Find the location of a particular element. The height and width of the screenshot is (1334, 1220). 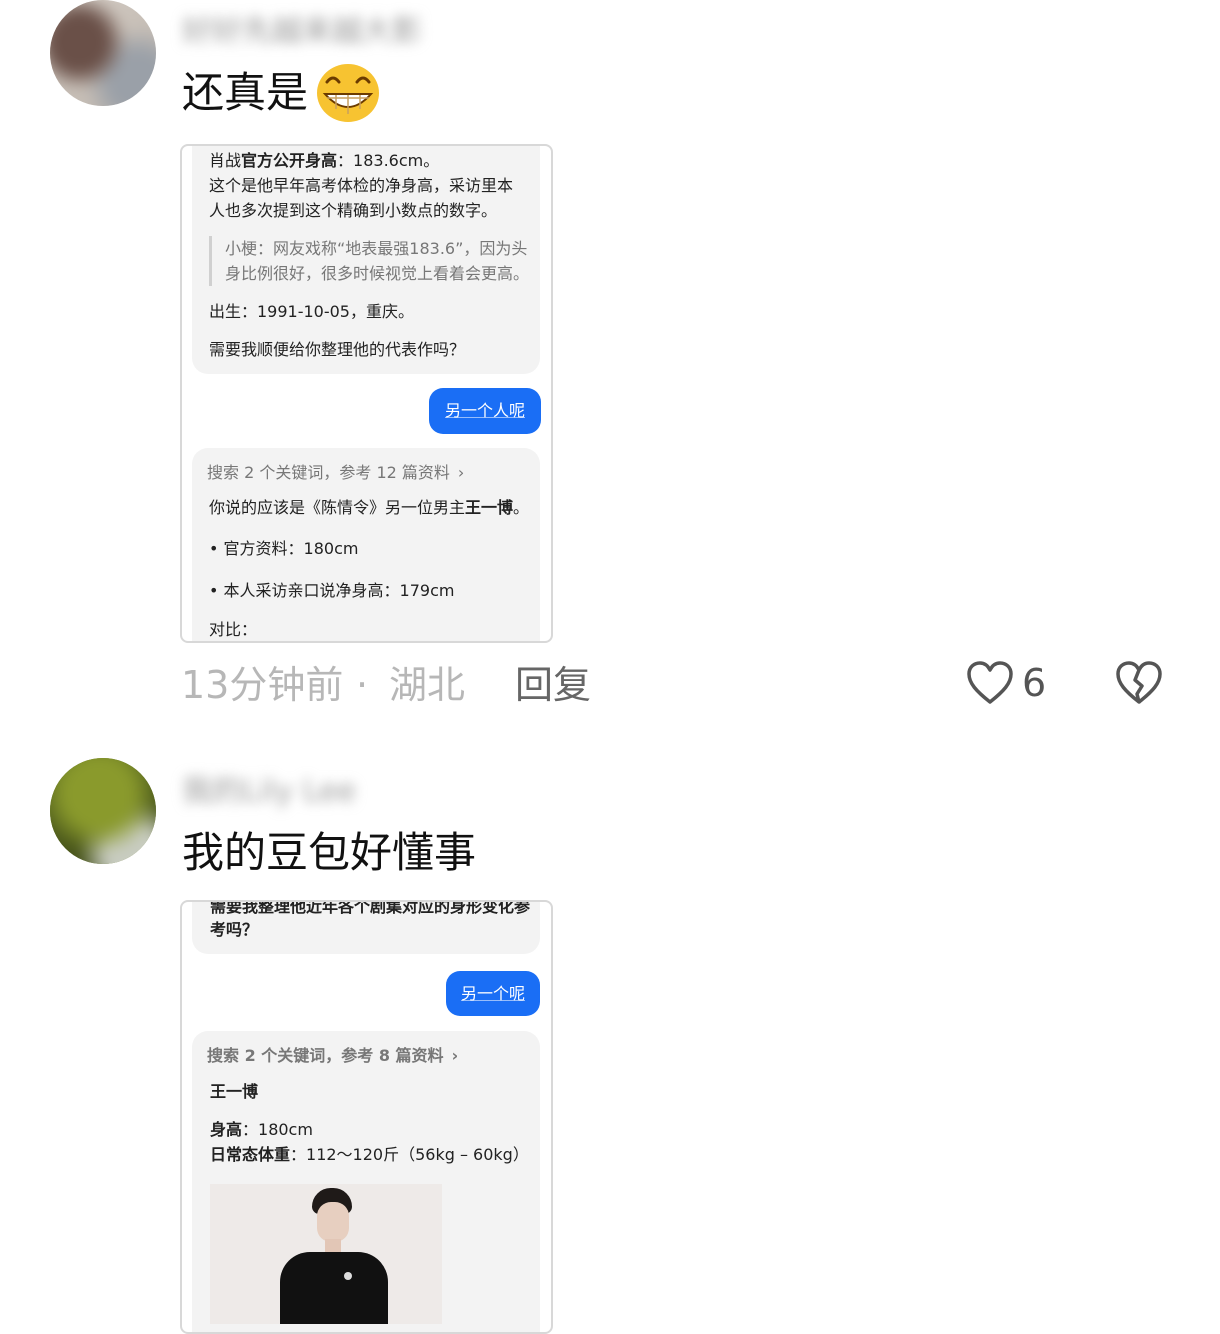

bullet-item: • 官方资料：180cm is located at coordinates (284, 548).